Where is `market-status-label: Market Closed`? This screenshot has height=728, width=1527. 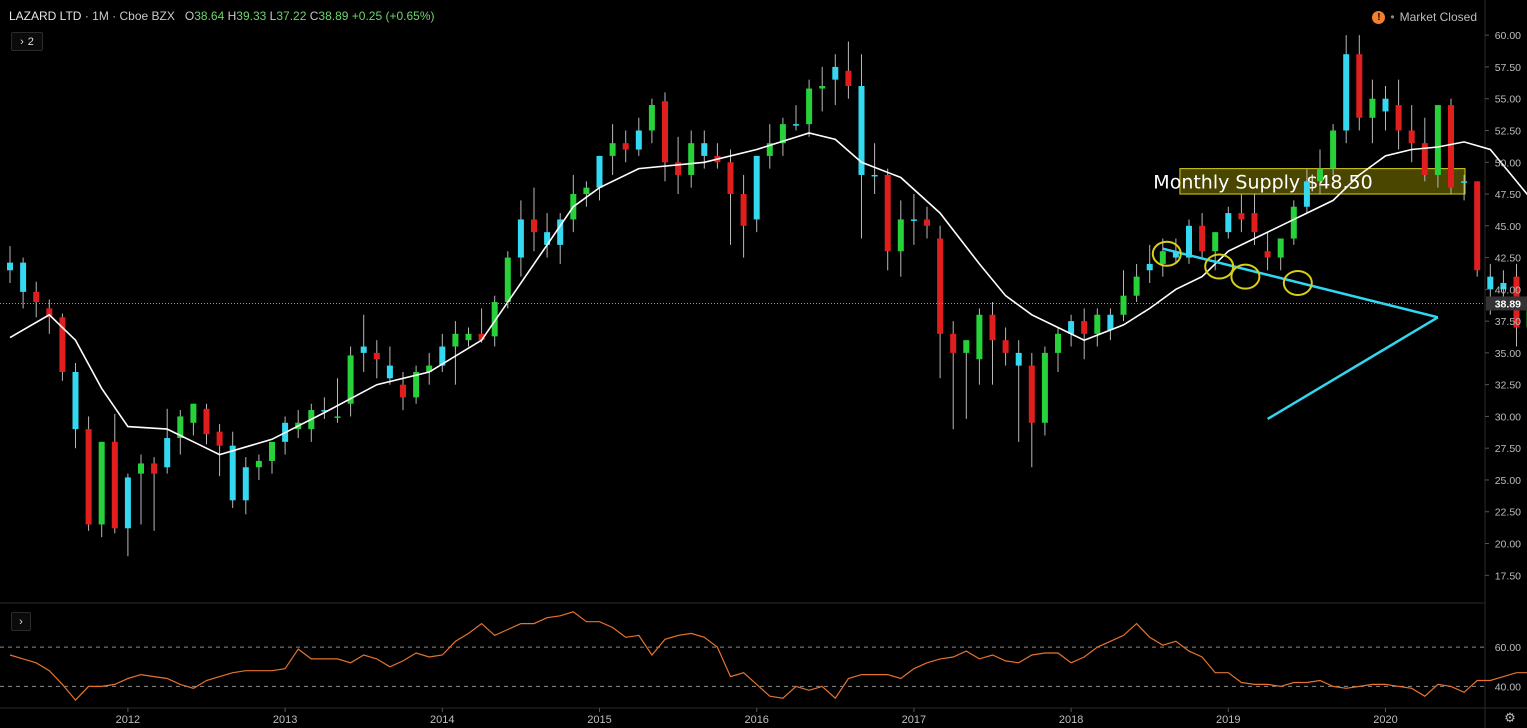
market-status-label: Market Closed is located at coordinates (1438, 17).